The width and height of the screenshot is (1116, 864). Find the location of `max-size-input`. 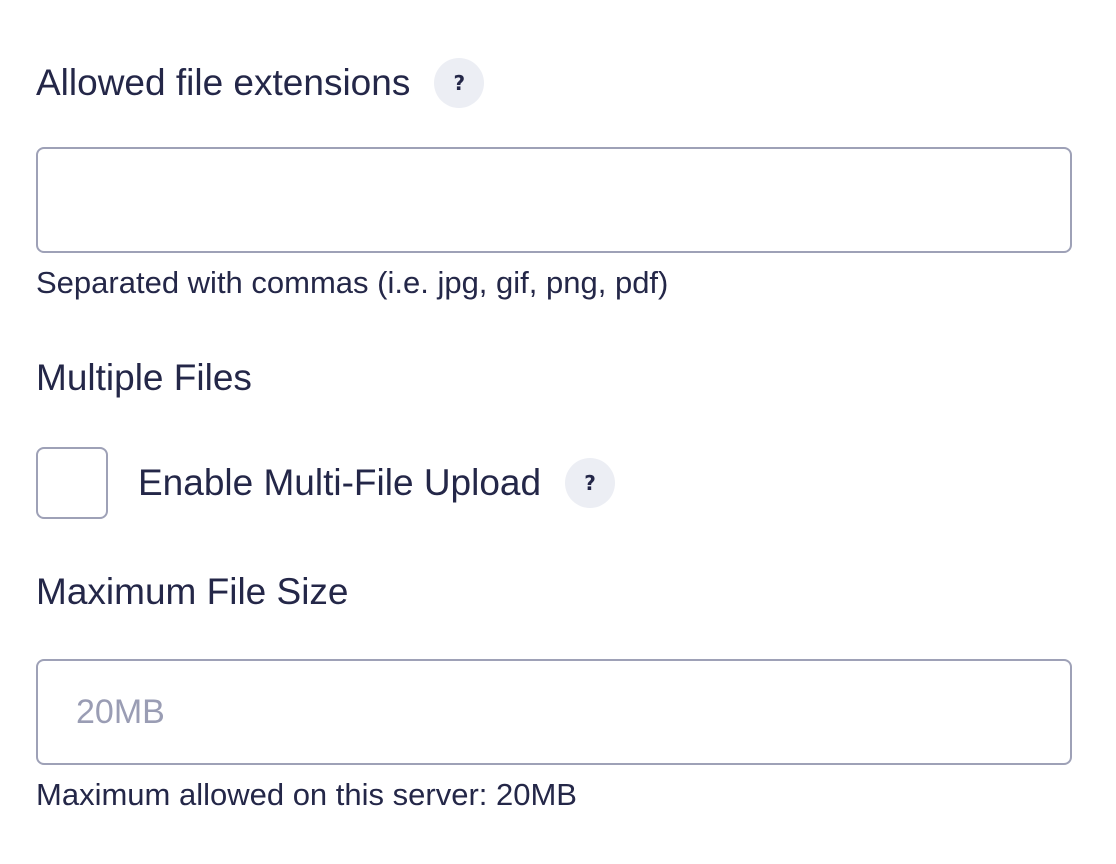

max-size-input is located at coordinates (554, 712).